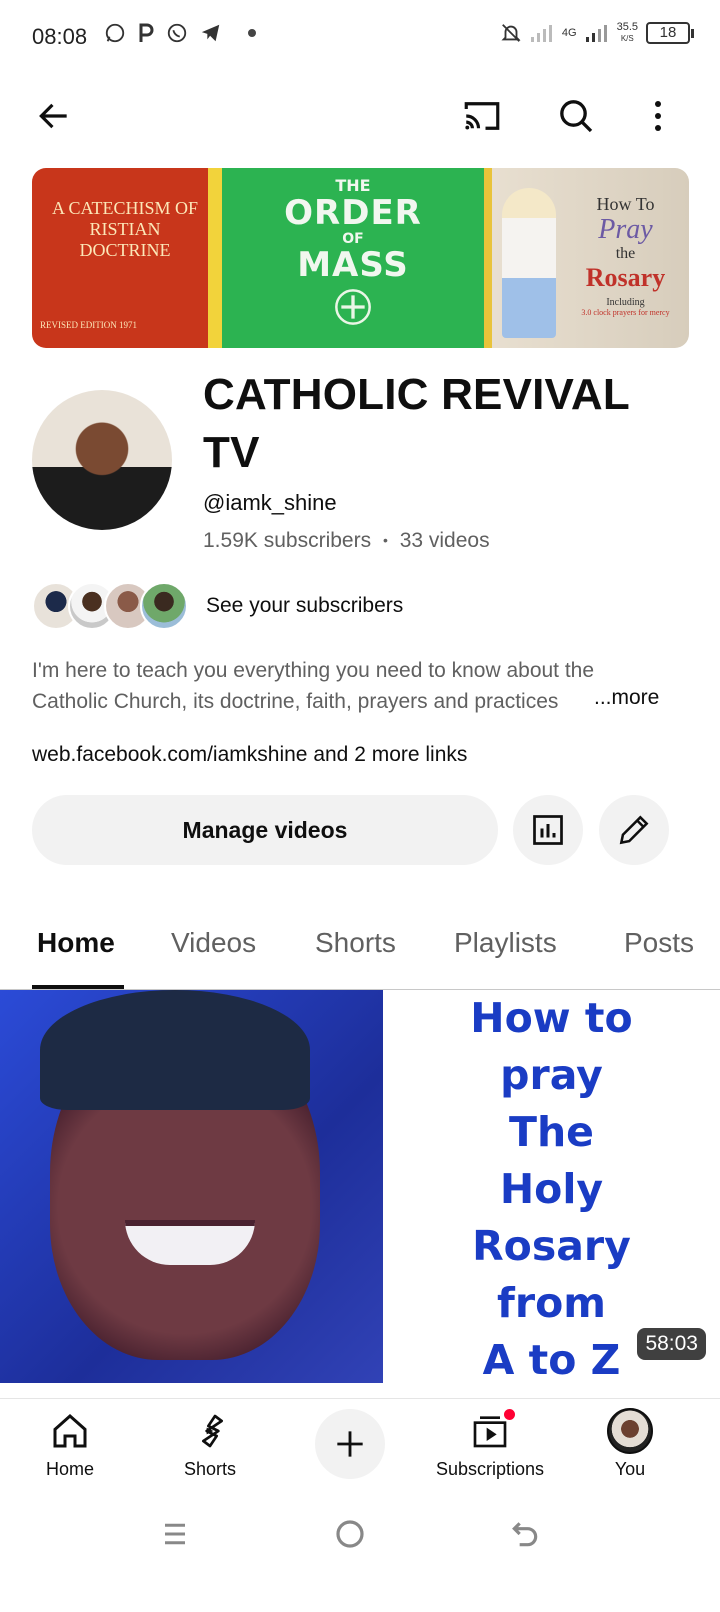  What do you see at coordinates (210, 33) in the screenshot?
I see `telegram-icon` at bounding box center [210, 33].